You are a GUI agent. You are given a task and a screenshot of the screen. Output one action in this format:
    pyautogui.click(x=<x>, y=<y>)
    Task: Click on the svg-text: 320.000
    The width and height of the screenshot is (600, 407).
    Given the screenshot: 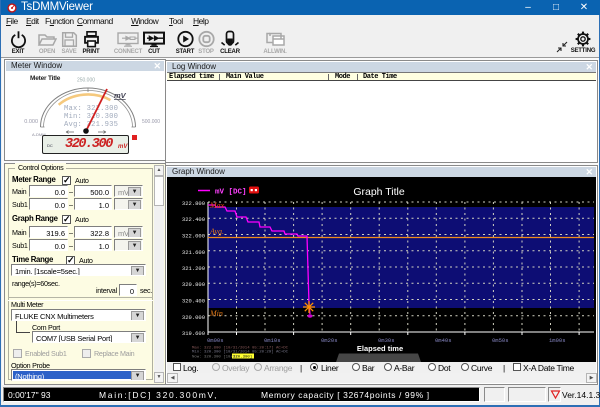 What is the action you would take?
    pyautogui.click(x=193, y=317)
    